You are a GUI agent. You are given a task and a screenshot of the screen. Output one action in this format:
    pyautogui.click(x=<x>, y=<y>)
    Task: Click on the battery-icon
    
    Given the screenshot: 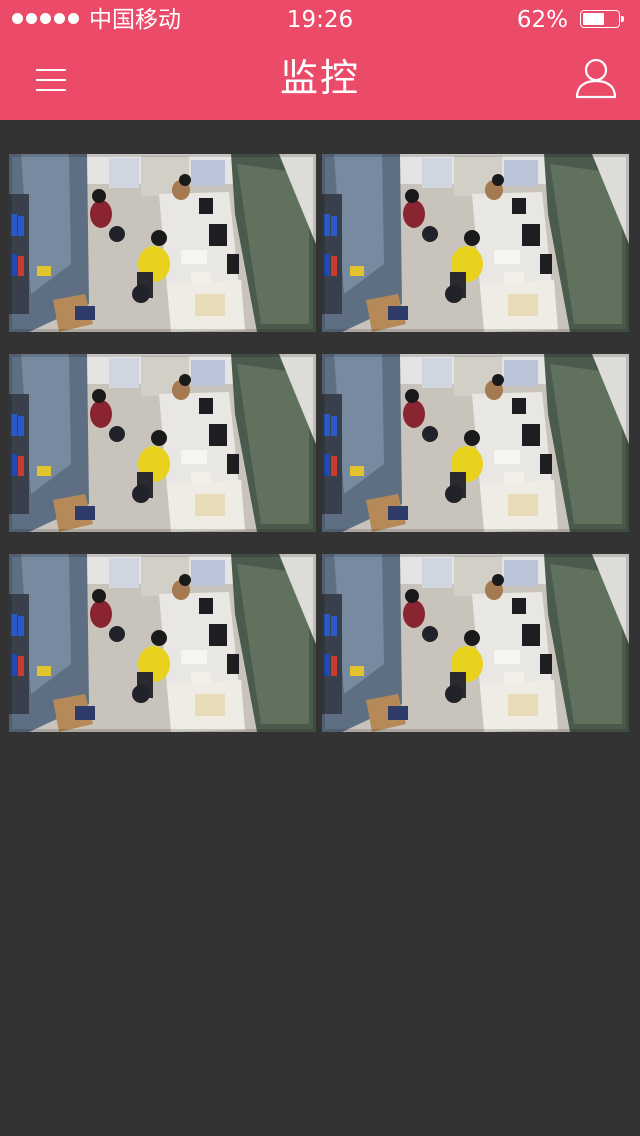 What is the action you would take?
    pyautogui.click(x=603, y=20)
    